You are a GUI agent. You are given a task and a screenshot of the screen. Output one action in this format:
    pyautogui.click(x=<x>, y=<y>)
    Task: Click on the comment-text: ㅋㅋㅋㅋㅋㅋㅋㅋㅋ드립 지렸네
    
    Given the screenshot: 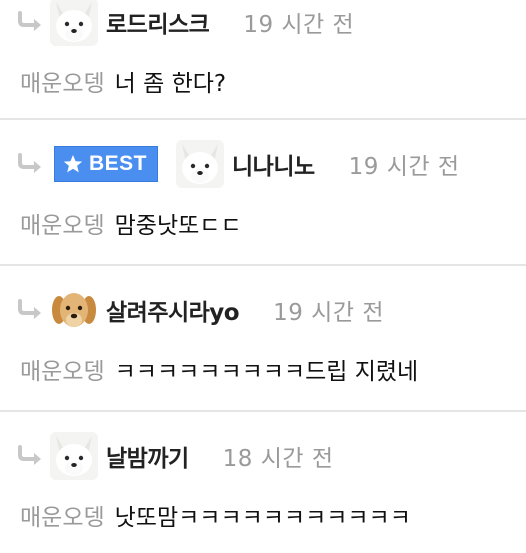 What is the action you would take?
    pyautogui.click(x=266, y=372)
    